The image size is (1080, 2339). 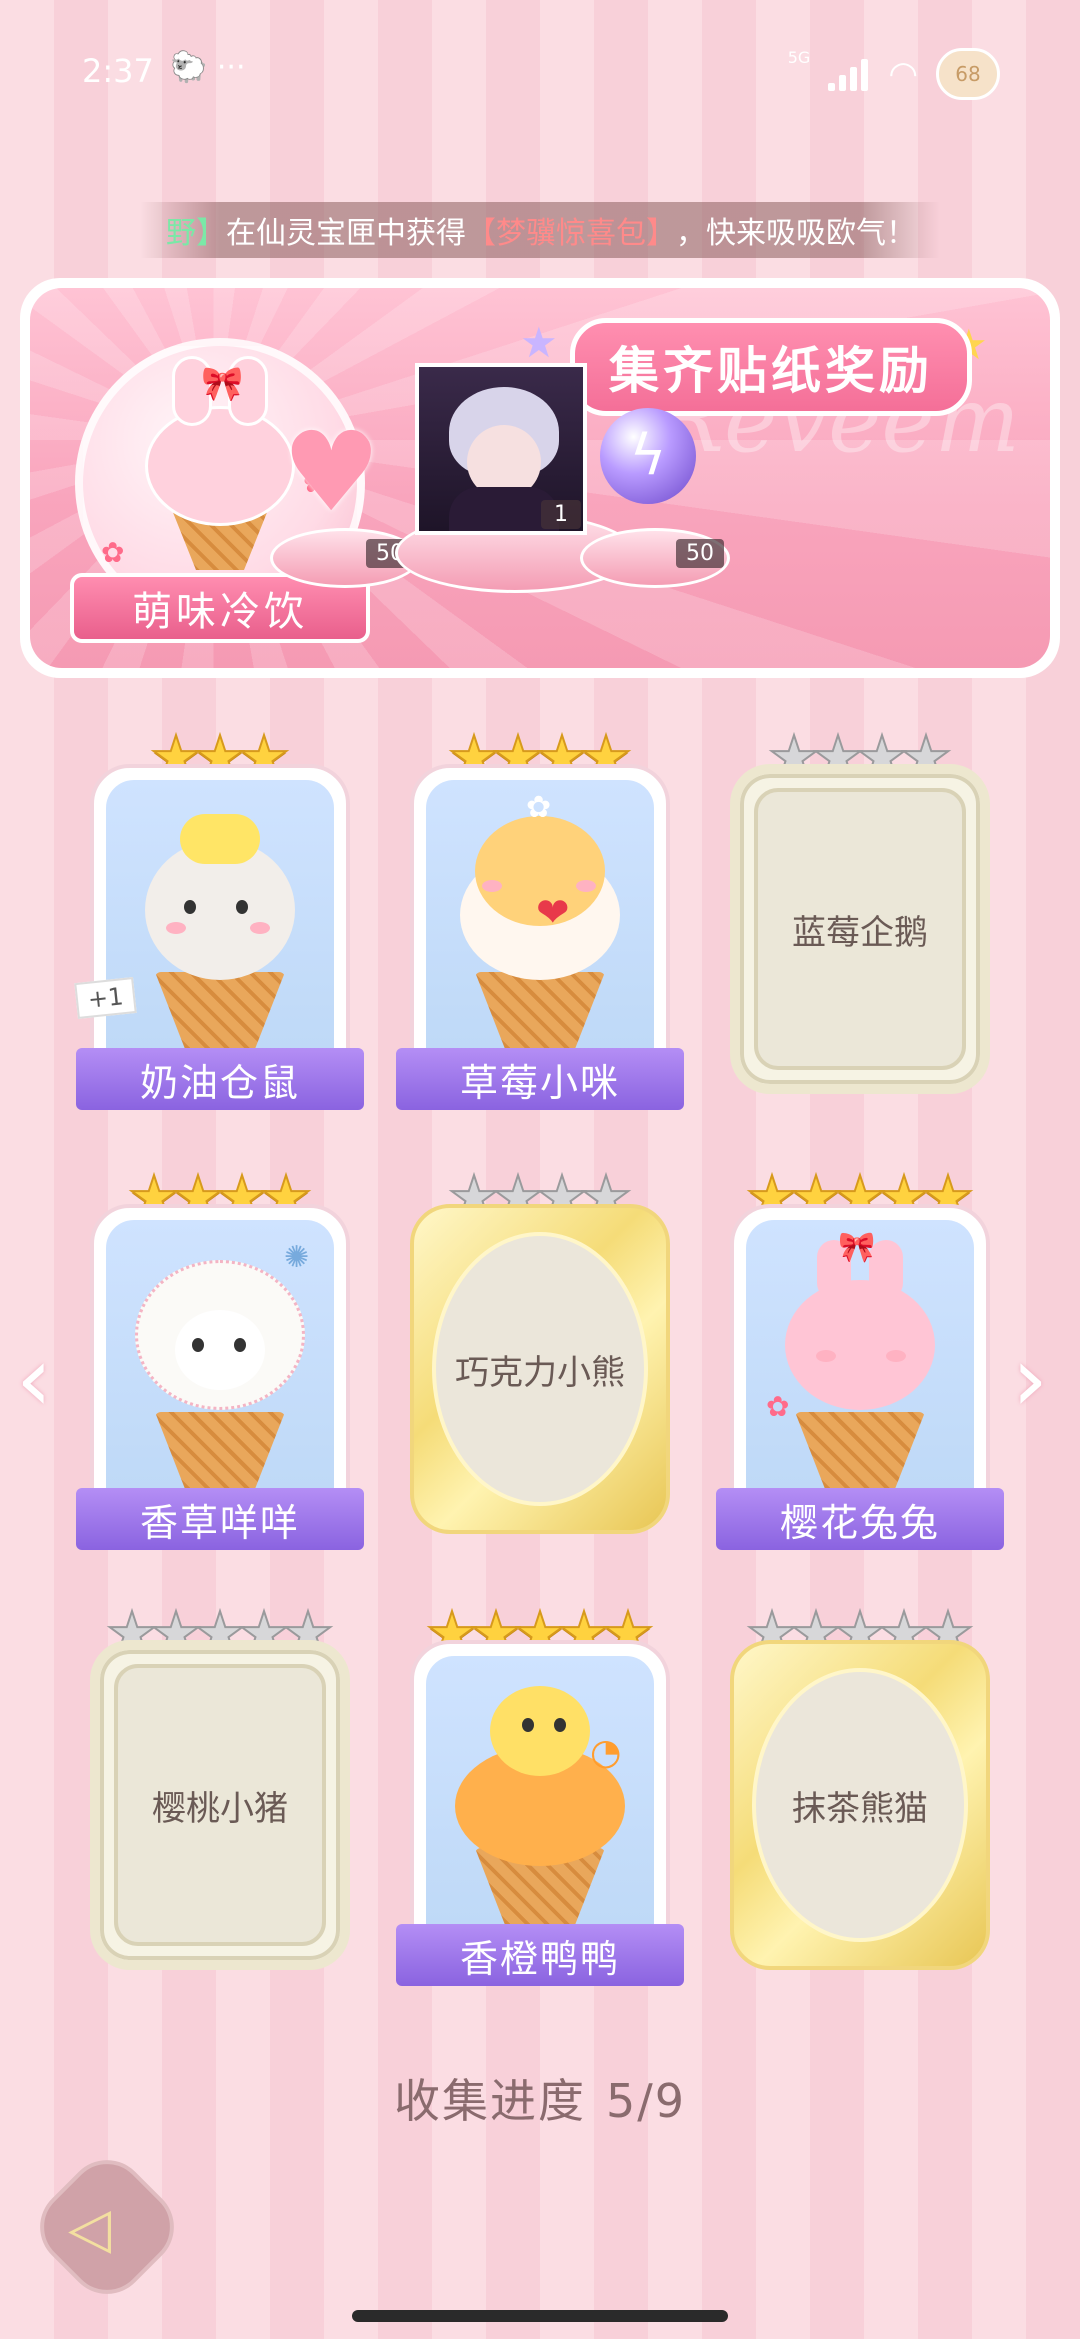 I want to click on sticker-card-locked: ★ ★ ★ ★ 巧克力小熊, so click(x=540, y=1352).